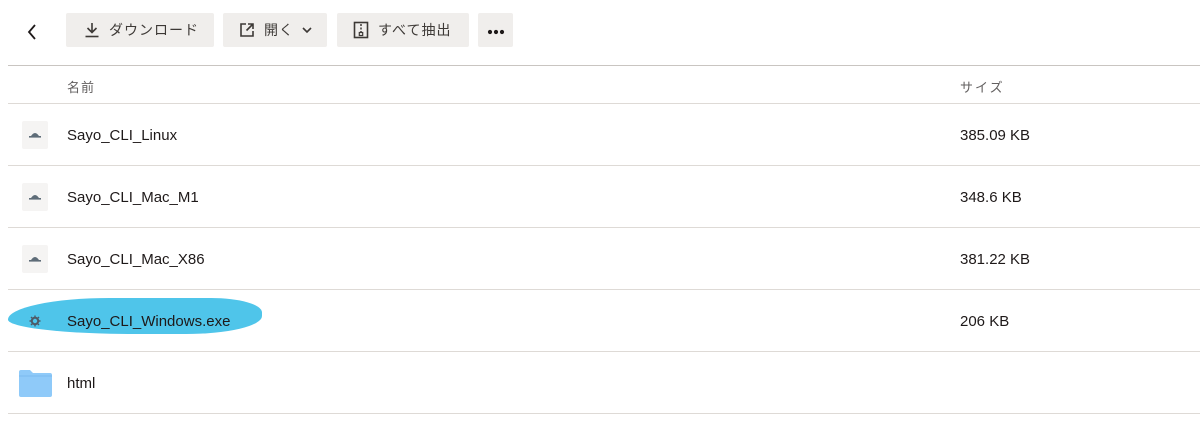  Describe the element at coordinates (985, 321) in the screenshot. I see `file-size: 206 KB` at that location.